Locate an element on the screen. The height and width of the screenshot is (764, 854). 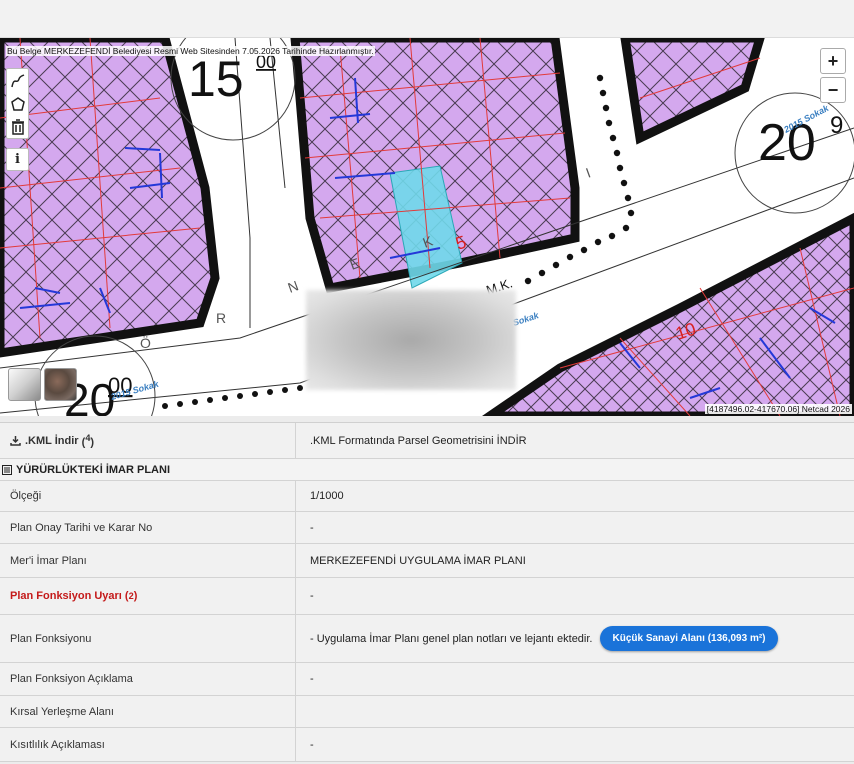
plan-function-badge: Küçük Sanayi Alanı (136,093 m²) is located at coordinates (689, 638).